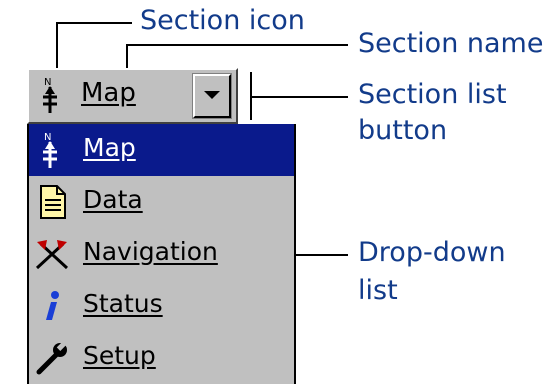 This screenshot has width=560, height=384. I want to click on leader-line-section-list-button, so click(299, 97).